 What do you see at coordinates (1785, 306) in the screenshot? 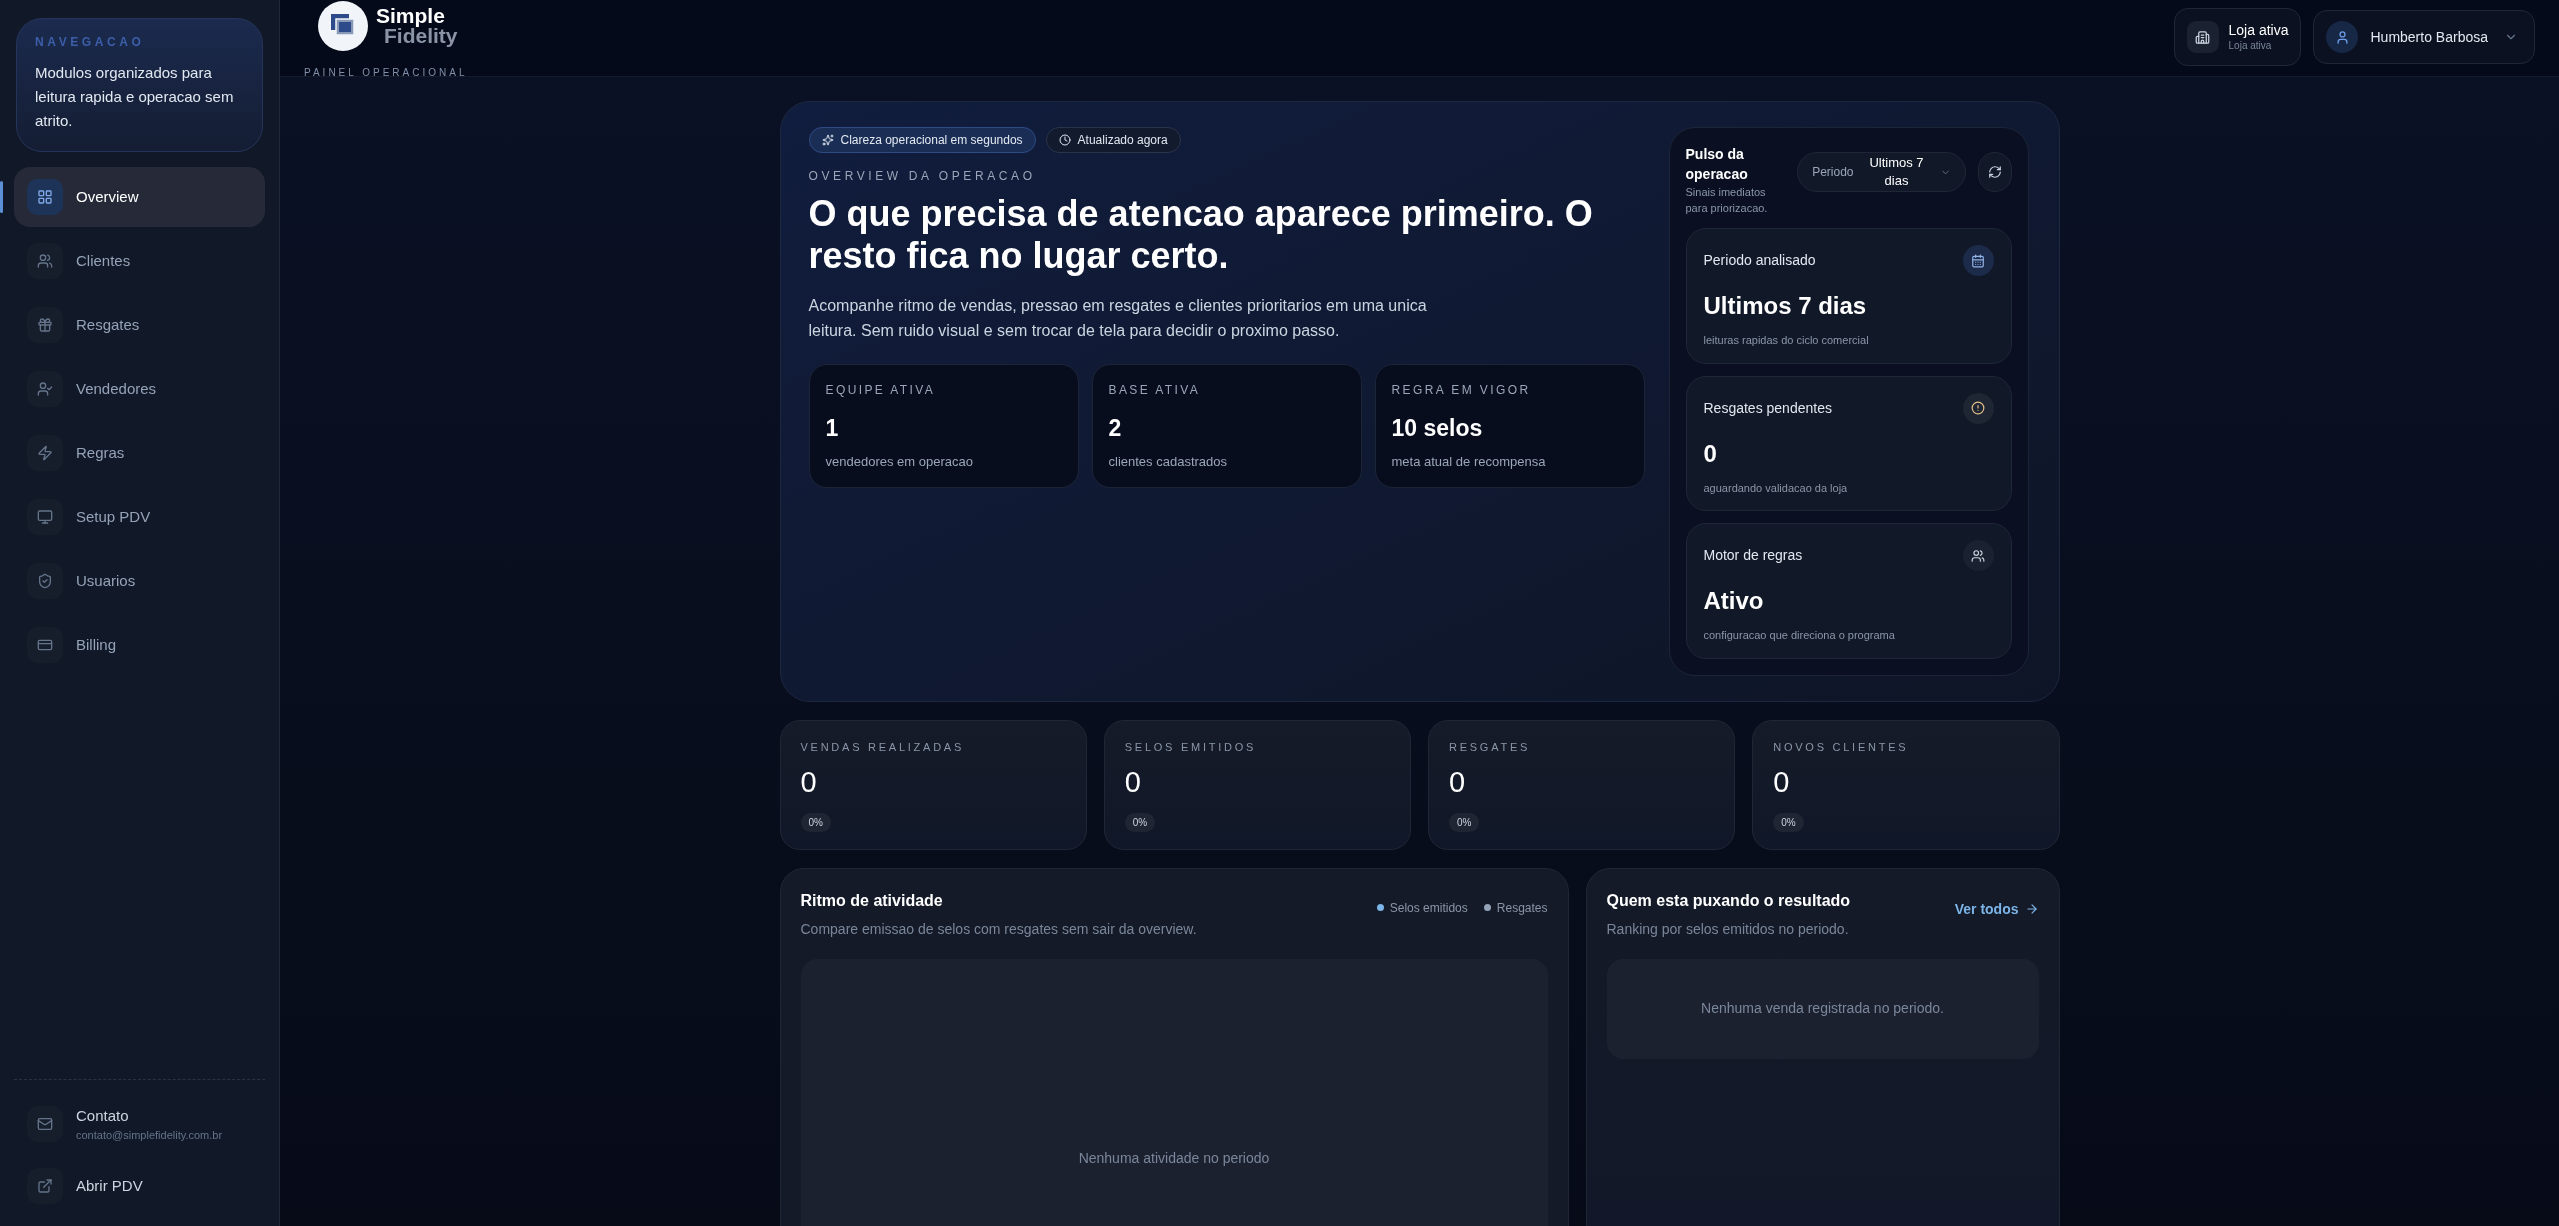
I see `pulse-card-value: Ultimos 7 dias` at bounding box center [1785, 306].